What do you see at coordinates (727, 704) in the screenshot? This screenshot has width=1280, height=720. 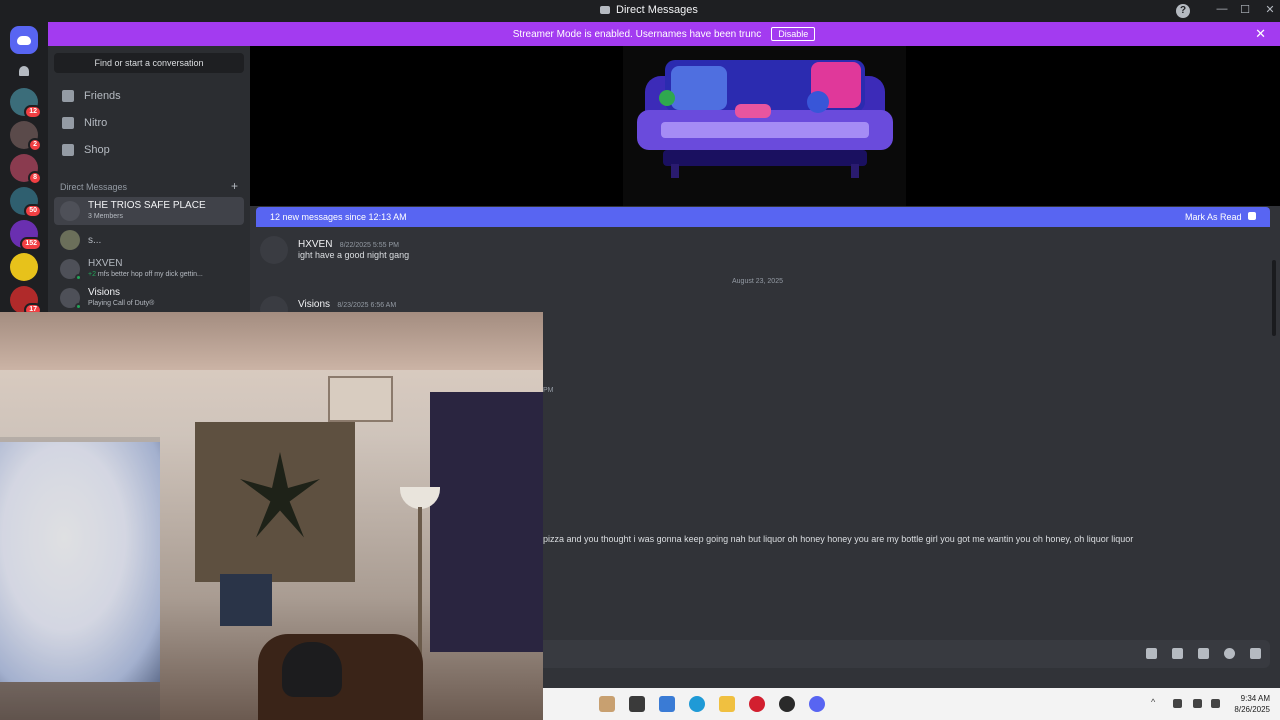 I see `folder-icon` at bounding box center [727, 704].